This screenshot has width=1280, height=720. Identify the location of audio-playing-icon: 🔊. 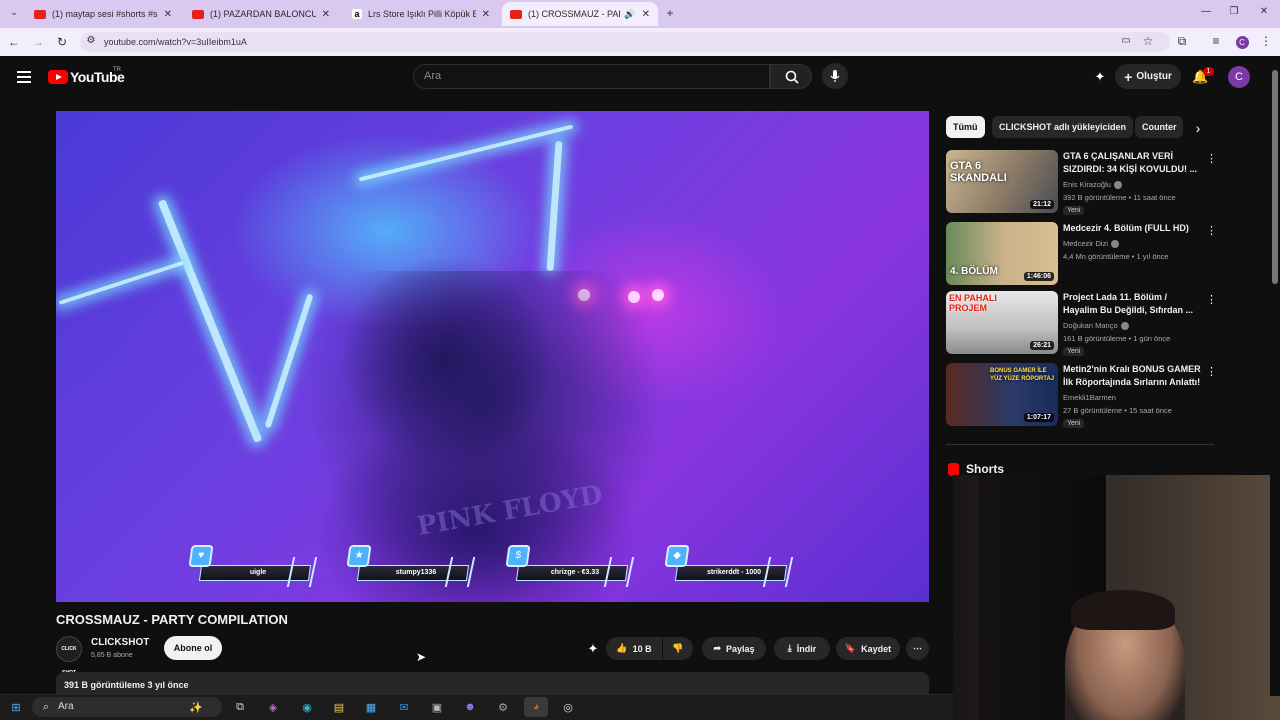
(629, 14).